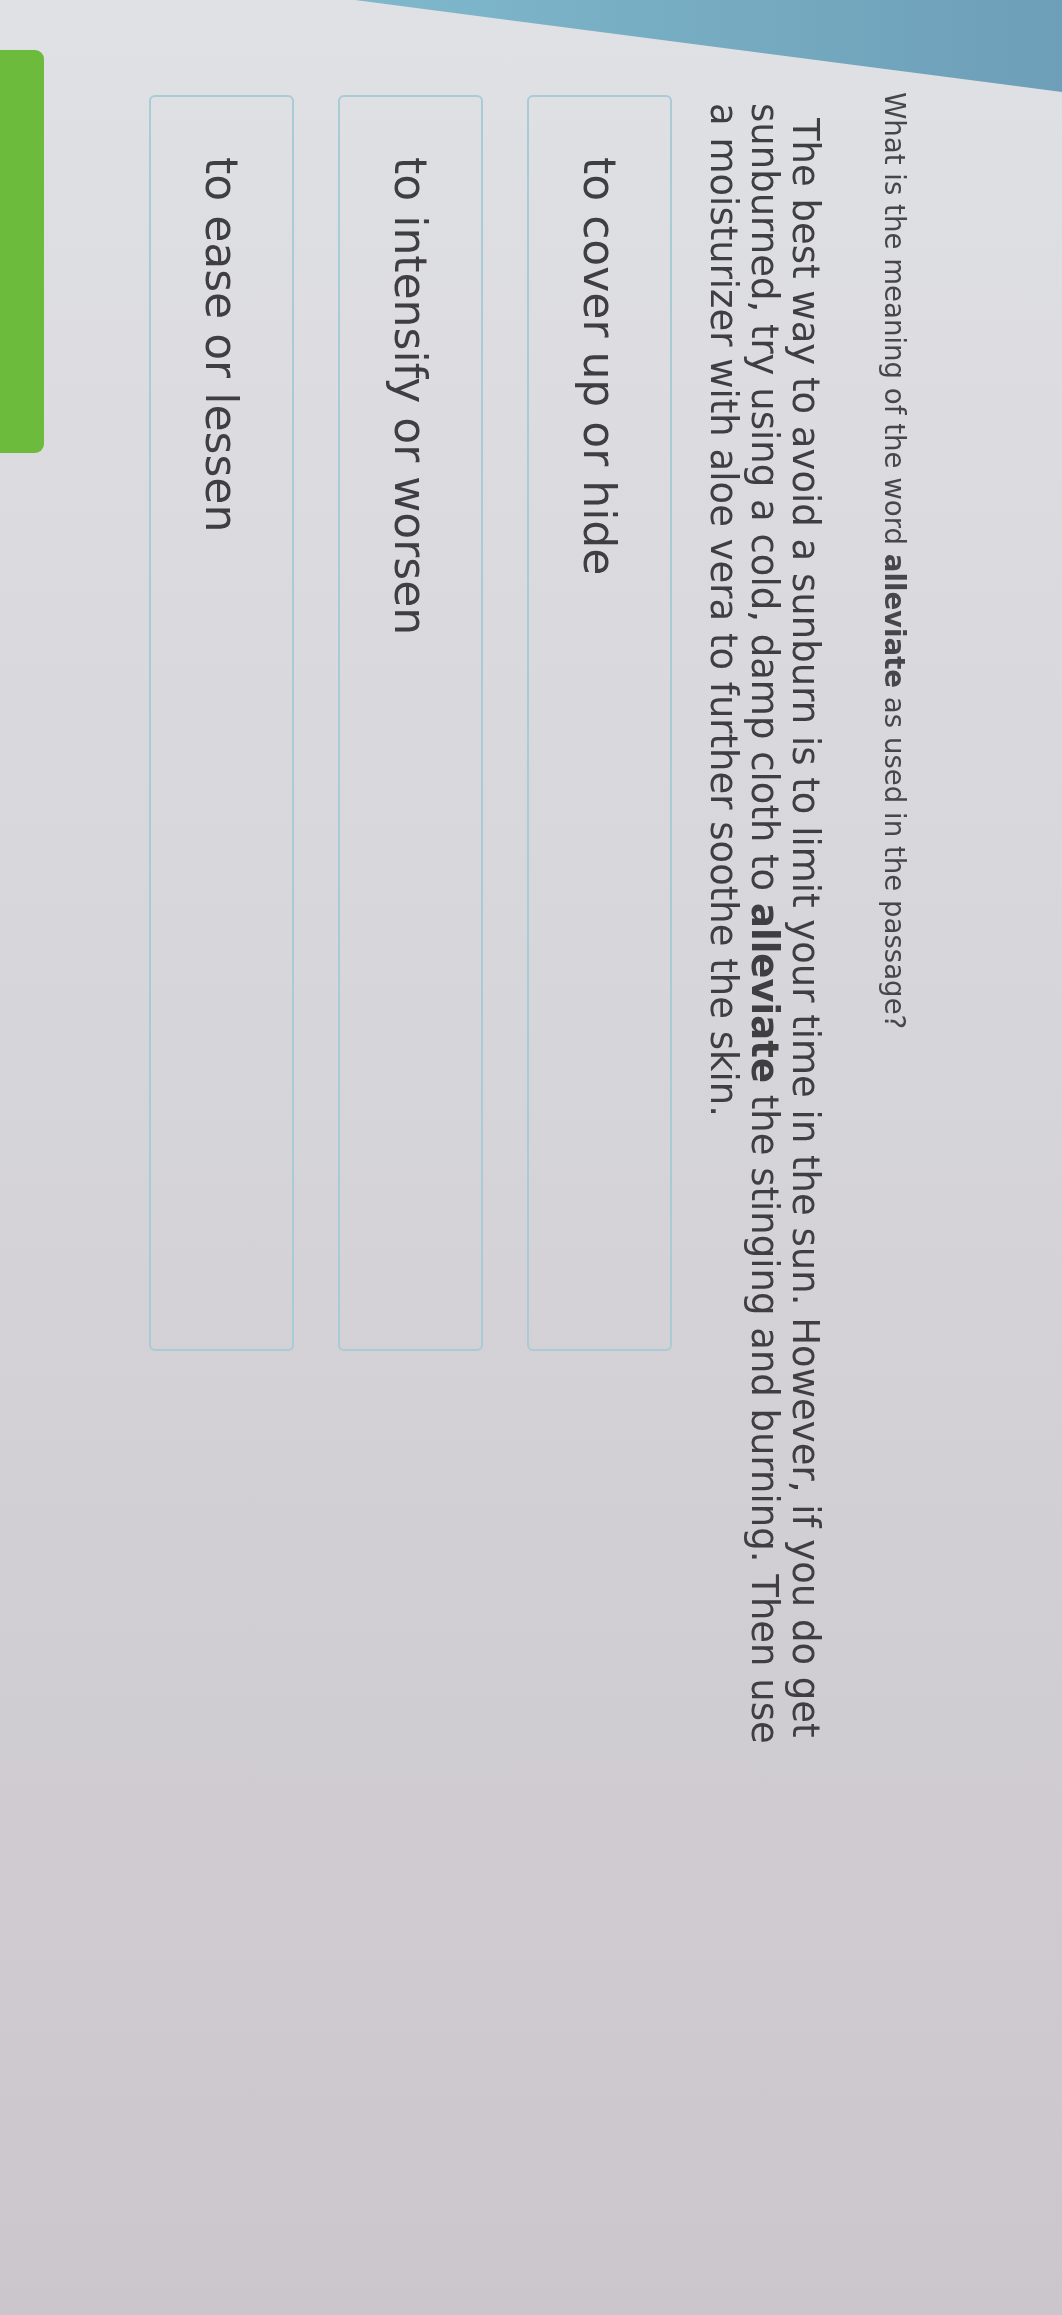 The width and height of the screenshot is (1062, 2315). Describe the element at coordinates (599, 723) in the screenshot. I see `answer-choice: to cover up or hide` at that location.